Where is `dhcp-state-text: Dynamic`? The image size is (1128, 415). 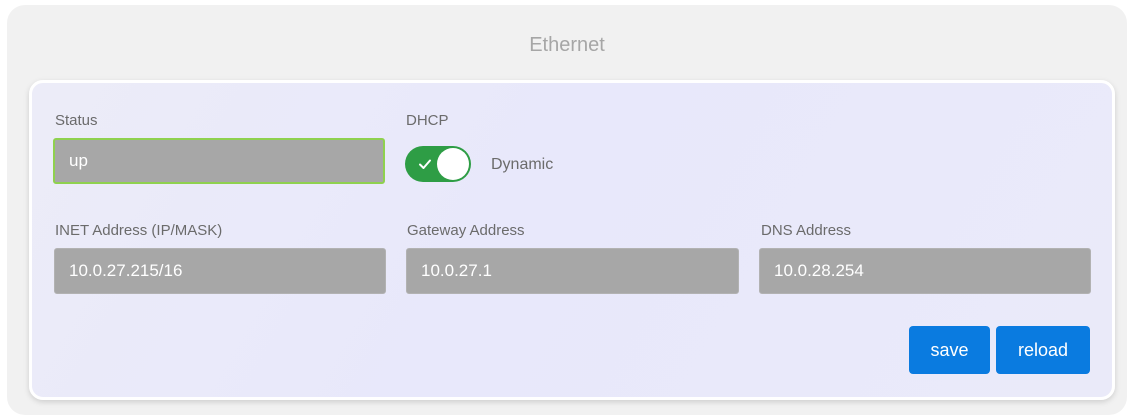 dhcp-state-text: Dynamic is located at coordinates (522, 164).